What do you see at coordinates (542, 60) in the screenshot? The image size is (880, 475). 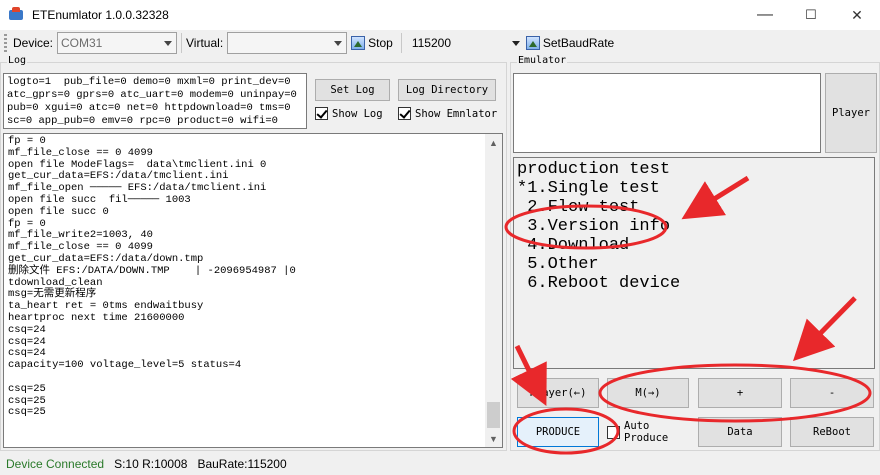 I see `emulator-group-title: Emulator` at bounding box center [542, 60].